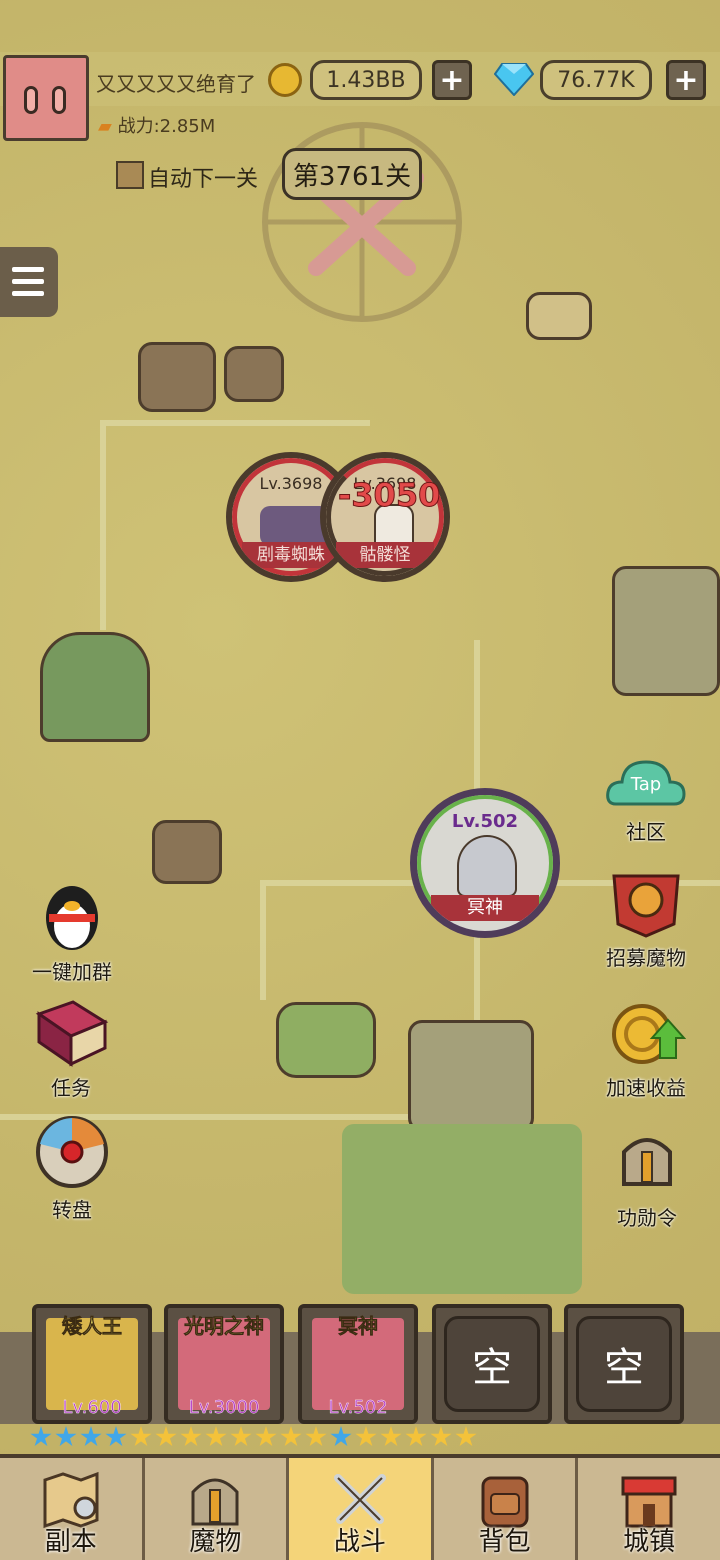  What do you see at coordinates (224, 1407) in the screenshot?
I see `team-slot-level: Lv.3000` at bounding box center [224, 1407].